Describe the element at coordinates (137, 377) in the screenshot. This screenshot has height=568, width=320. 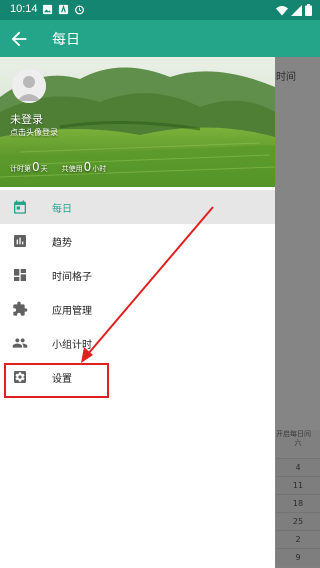
I see `menu-item-settings: 设置` at that location.